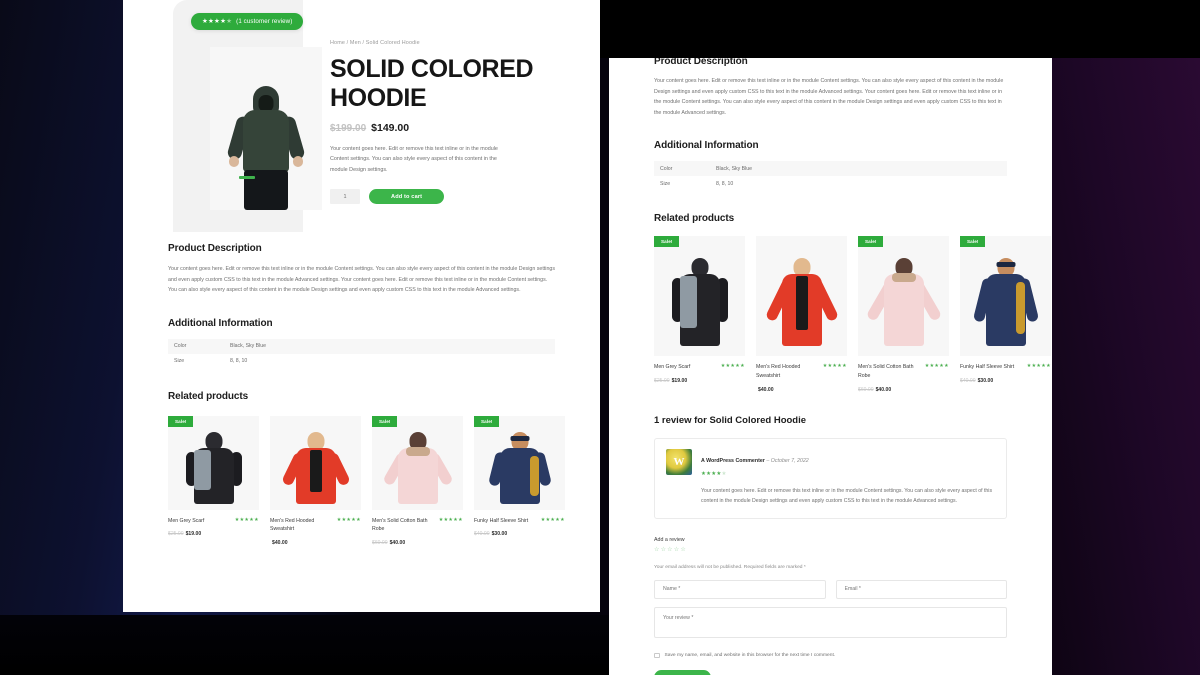 This screenshot has height=675, width=1200. What do you see at coordinates (407, 197) in the screenshot?
I see `add-to-cart-button: Add to cart` at bounding box center [407, 197].